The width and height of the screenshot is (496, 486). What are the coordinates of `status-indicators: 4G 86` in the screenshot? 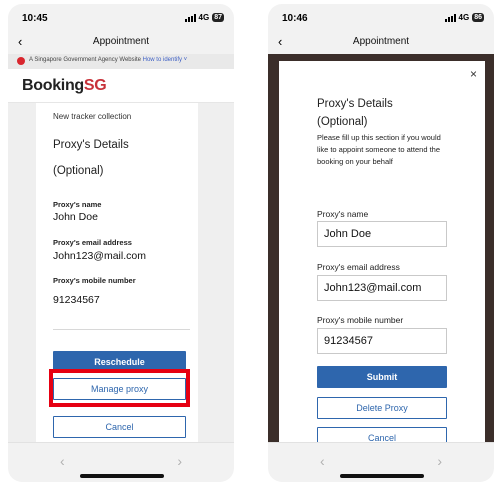 It's located at (464, 17).